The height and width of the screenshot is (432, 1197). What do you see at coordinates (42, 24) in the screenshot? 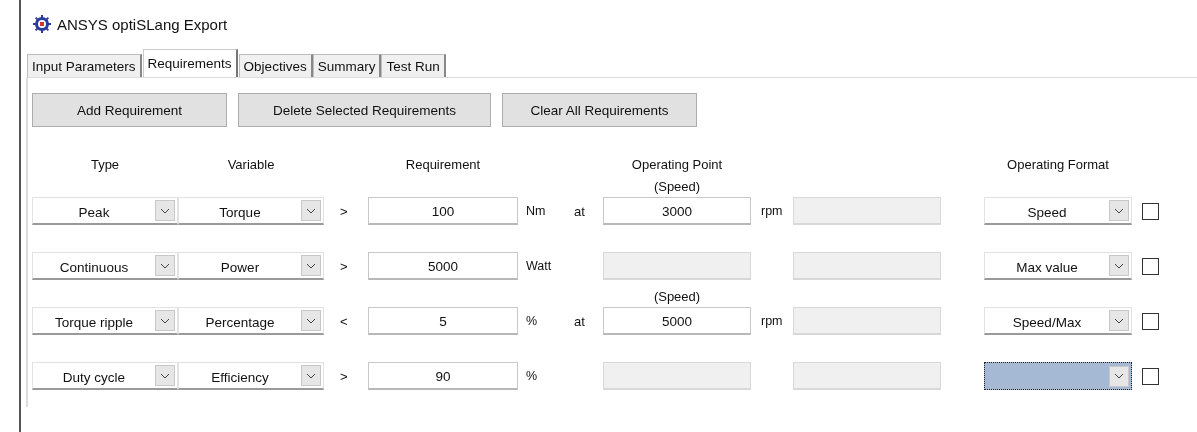
I see `app-logo-icon` at bounding box center [42, 24].